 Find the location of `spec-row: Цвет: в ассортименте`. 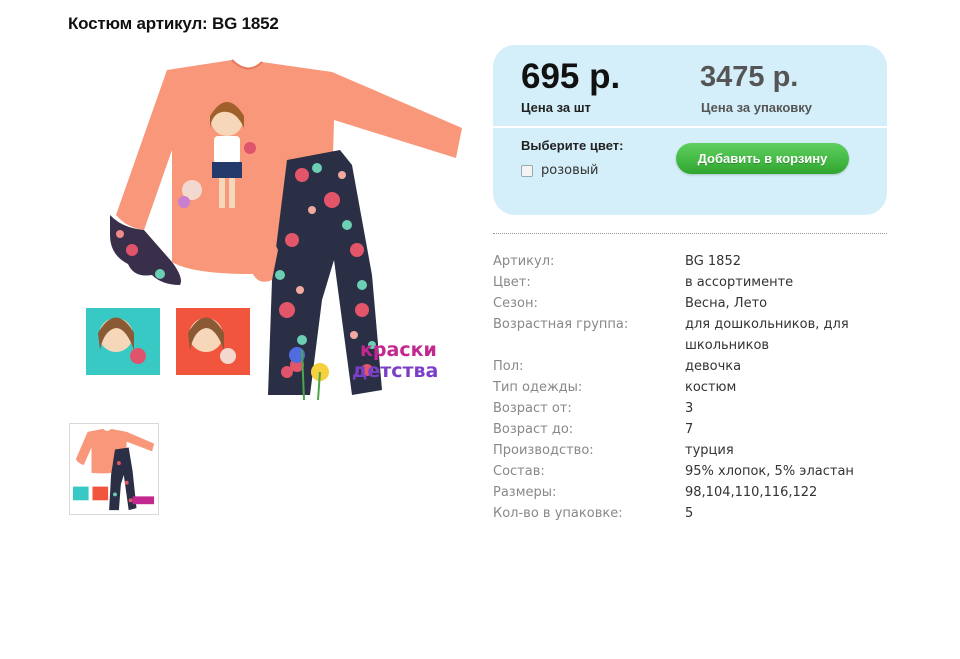

spec-row: Цвет: в ассортименте is located at coordinates (690, 282).